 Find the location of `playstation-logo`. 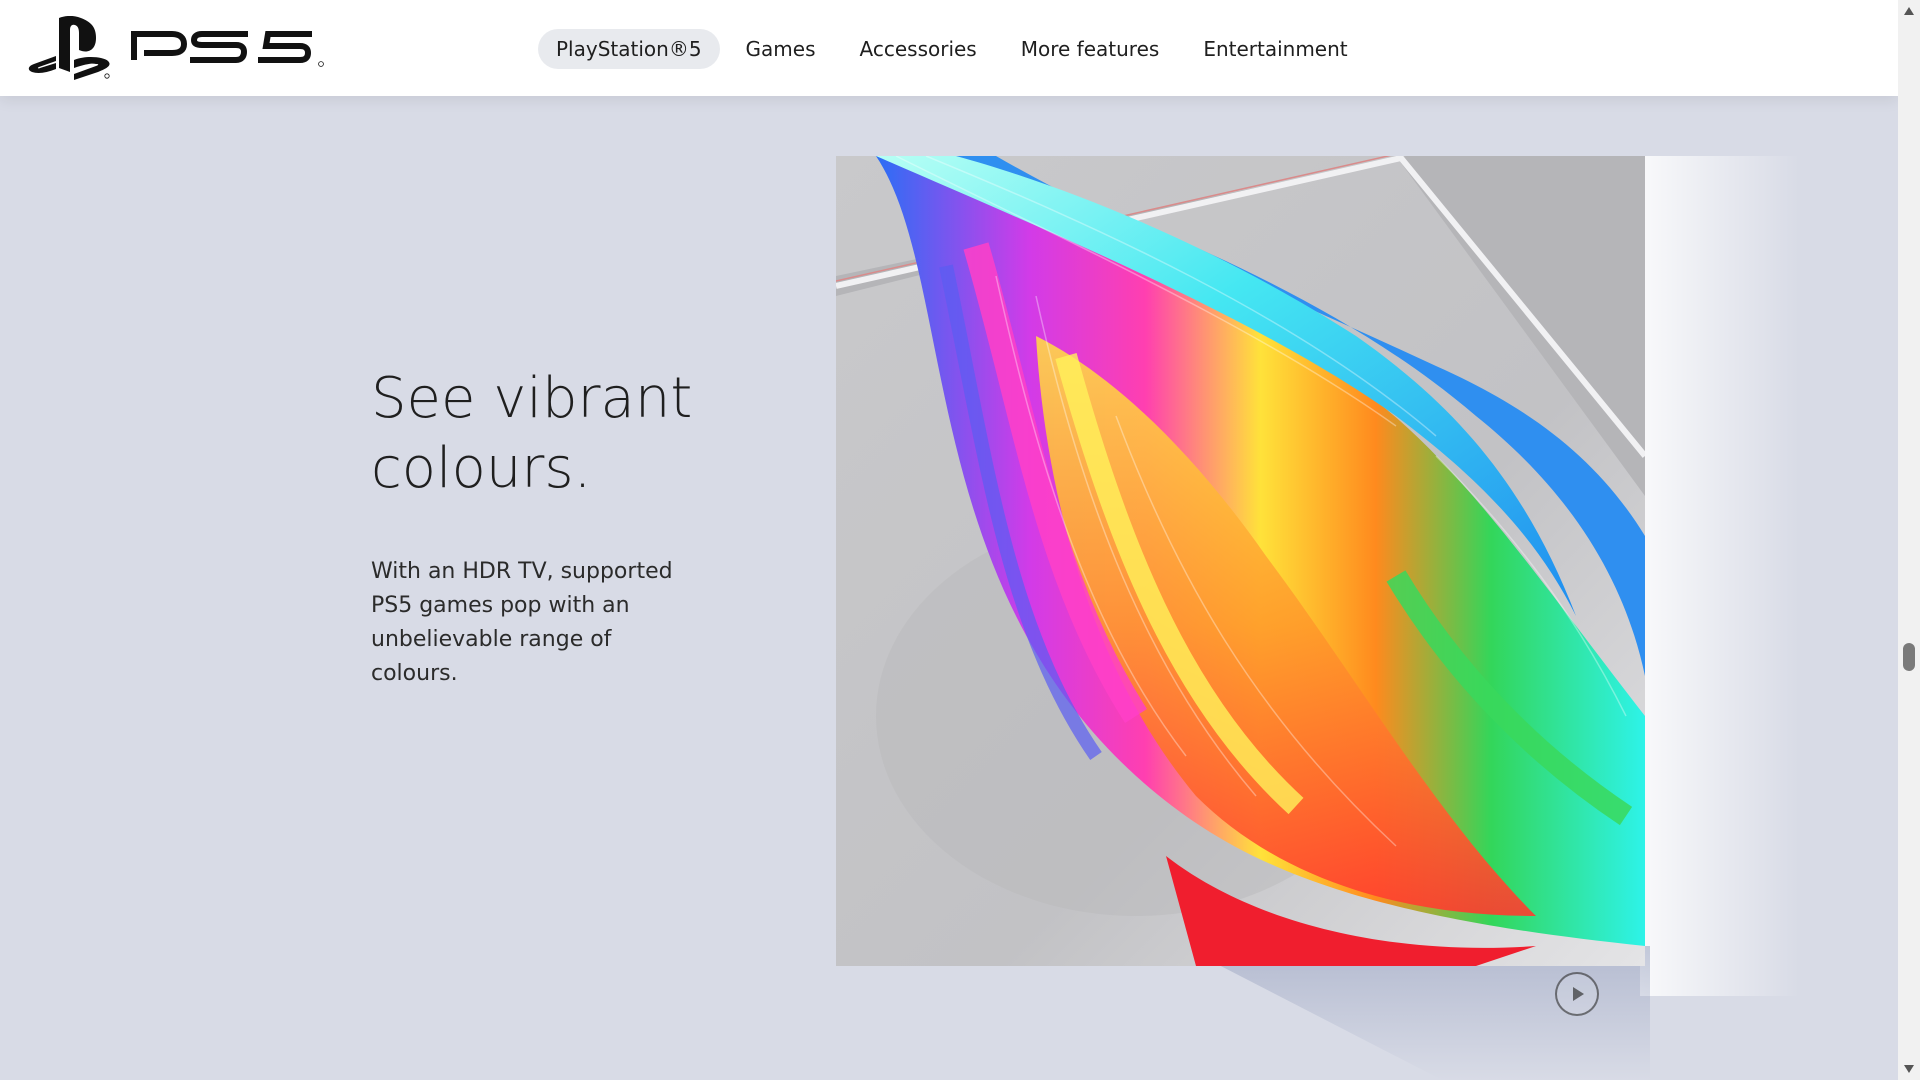

playstation-logo is located at coordinates (177, 48).